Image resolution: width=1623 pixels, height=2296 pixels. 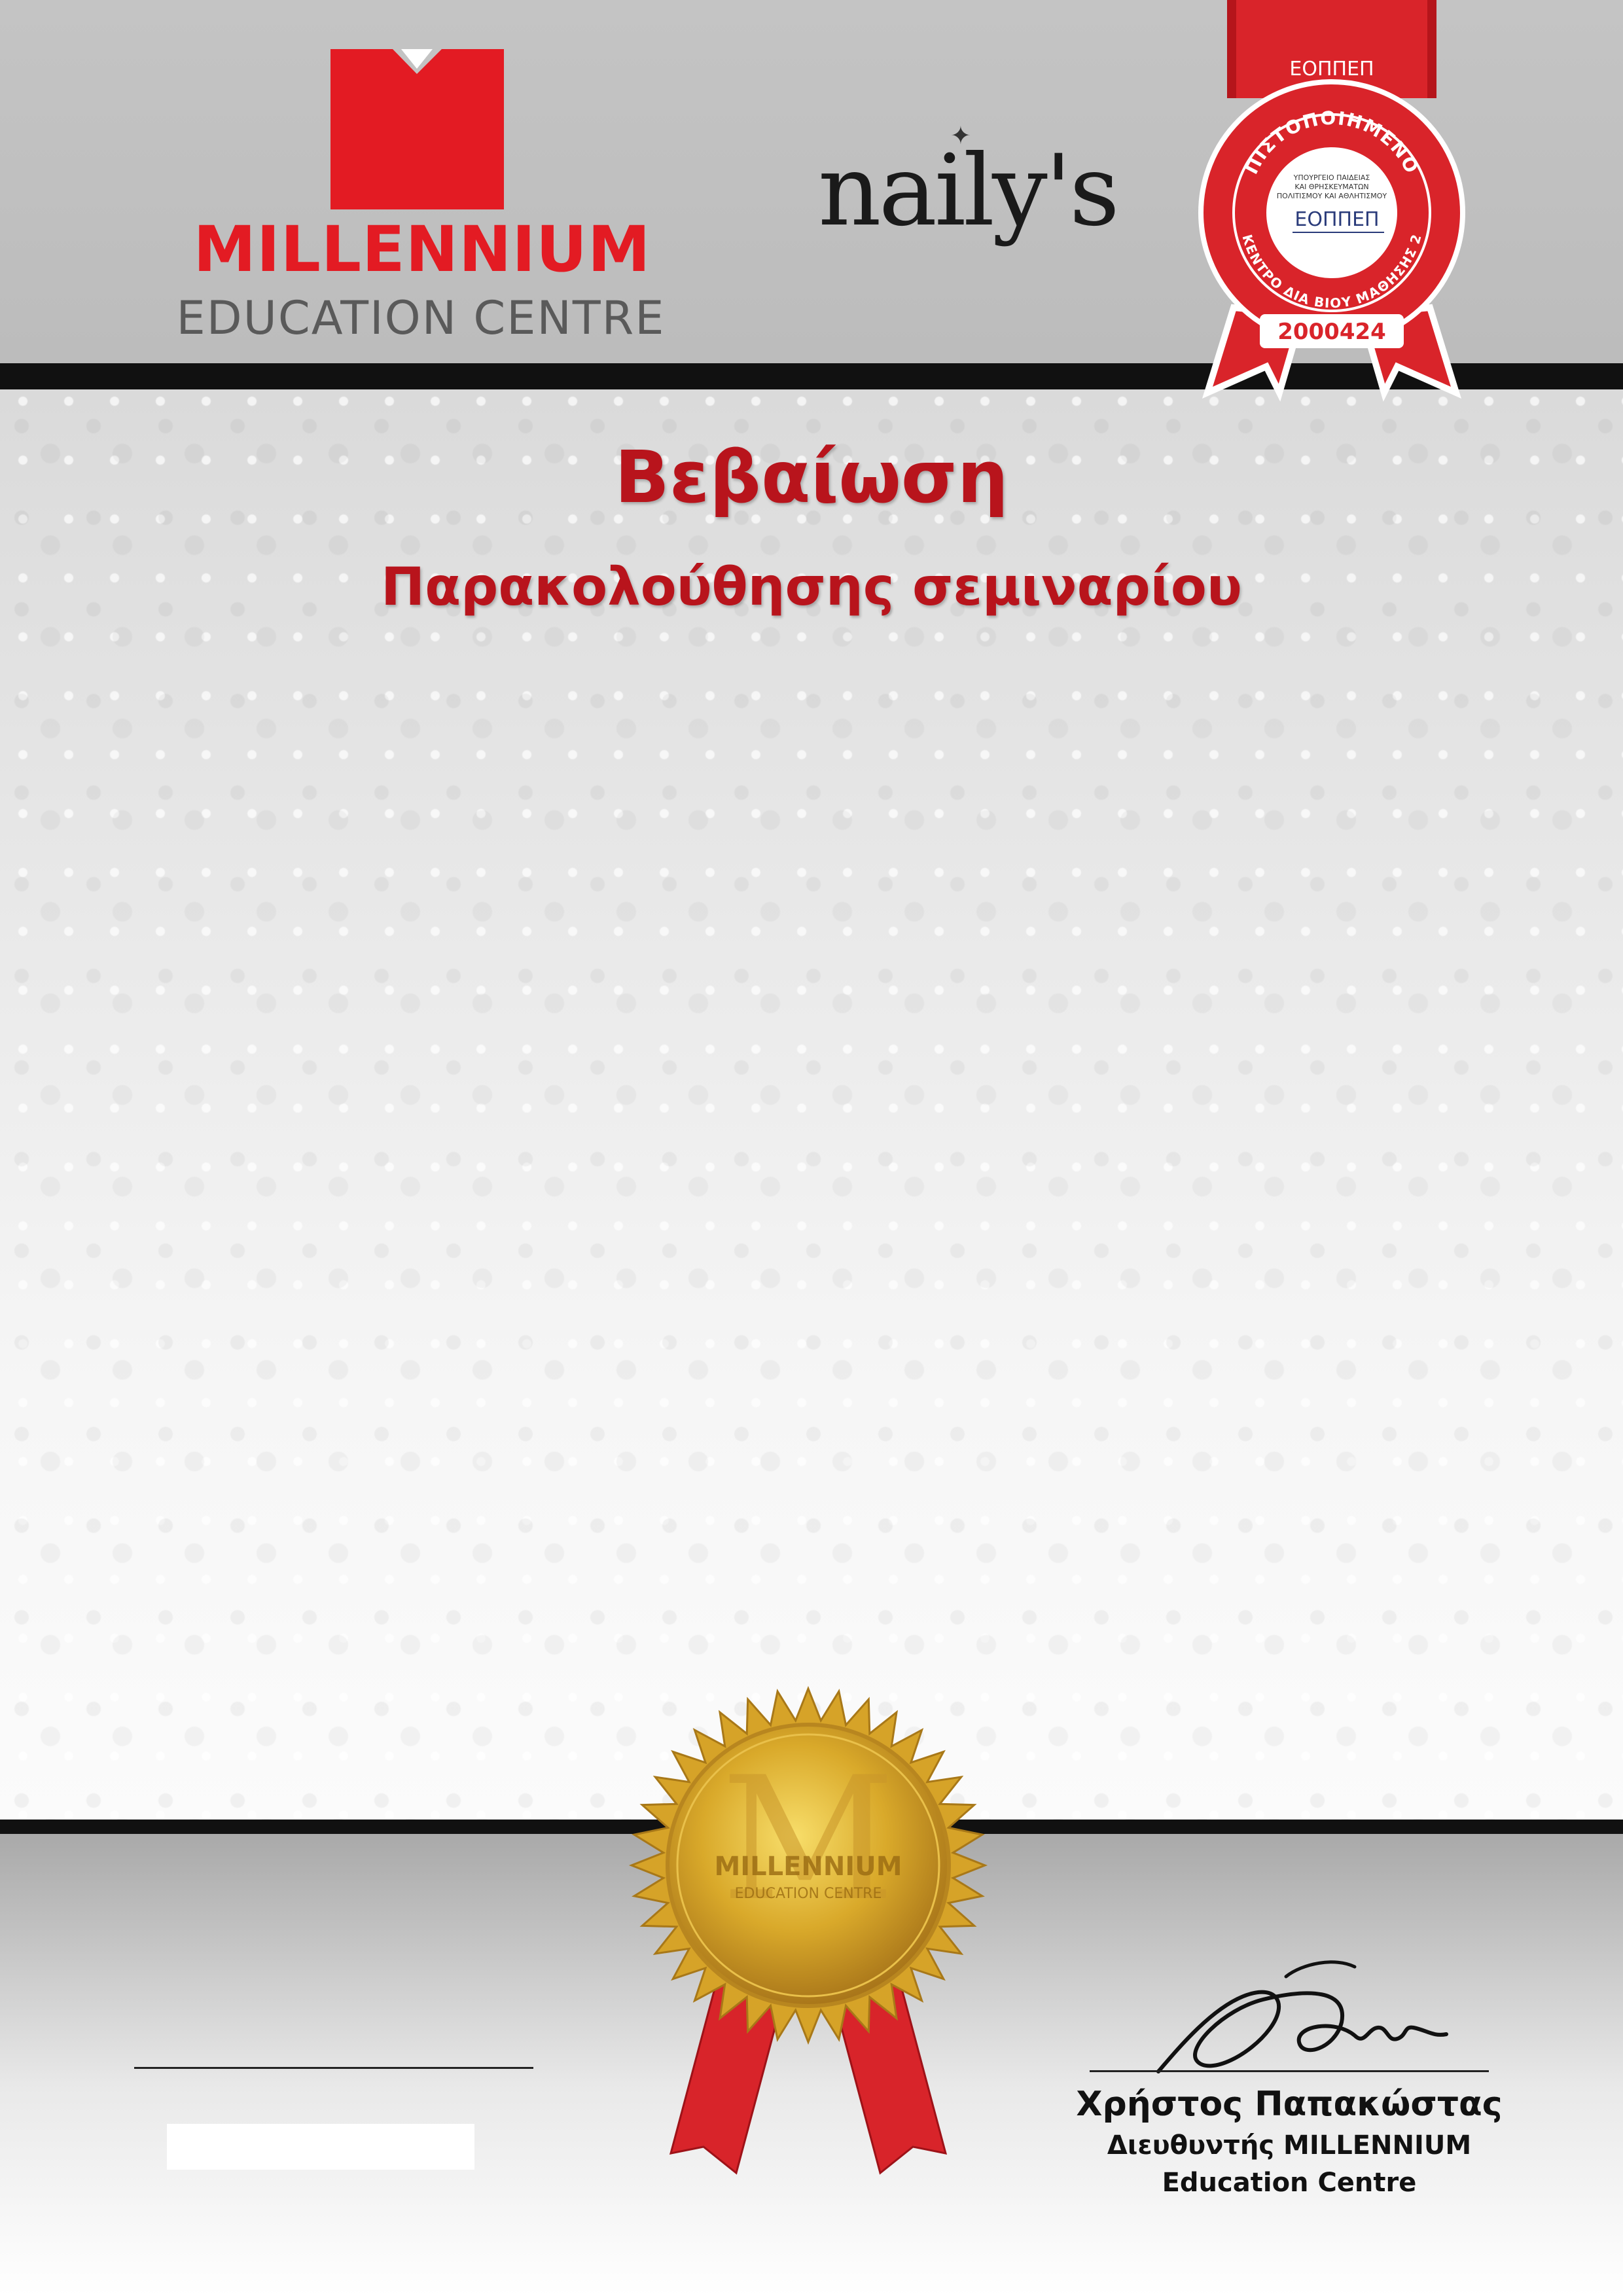 What do you see at coordinates (1336, 219) in the screenshot?
I see `badge-logo-text: ΕΟΠΠΕΠ` at bounding box center [1336, 219].